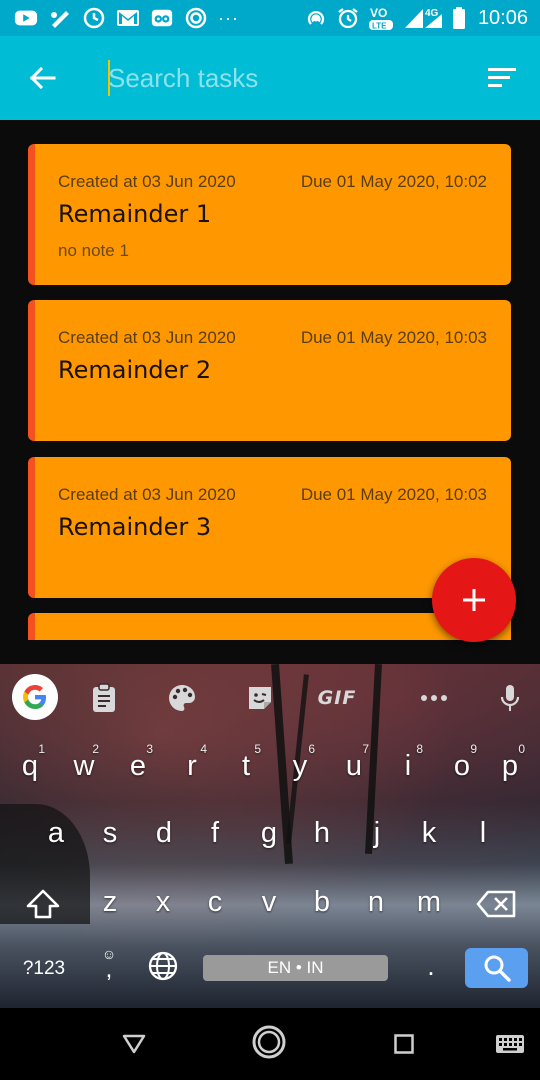  Describe the element at coordinates (432, 13) in the screenshot. I see `svg-text: 4G` at that location.